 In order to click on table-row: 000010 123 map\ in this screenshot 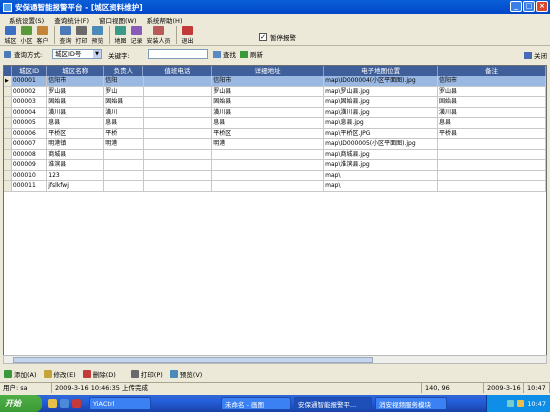, I will do `click(275, 175)`.